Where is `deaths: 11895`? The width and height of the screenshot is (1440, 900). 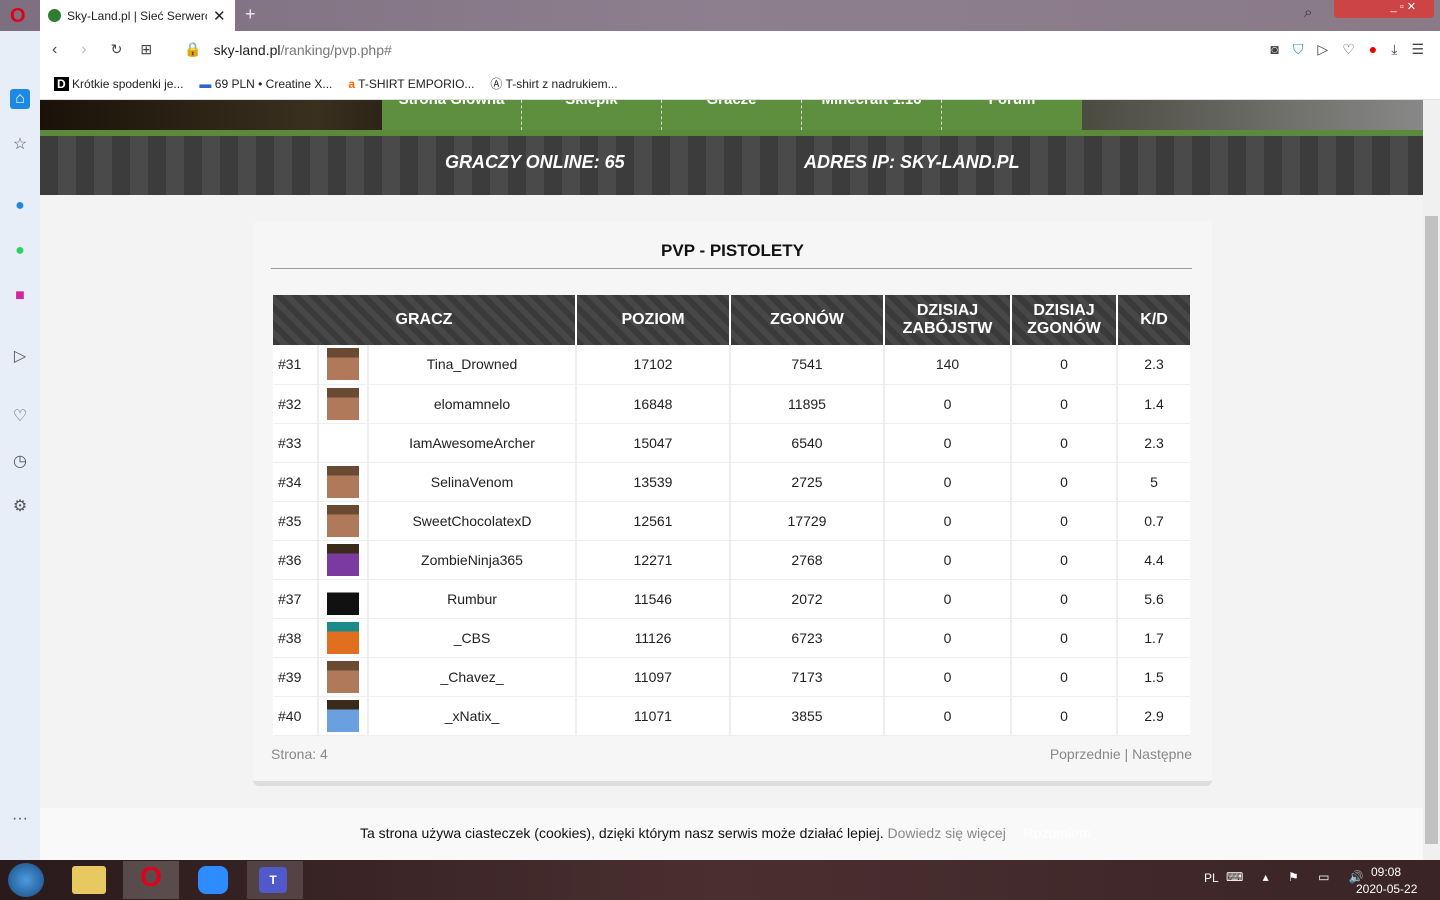 deaths: 11895 is located at coordinates (807, 404).